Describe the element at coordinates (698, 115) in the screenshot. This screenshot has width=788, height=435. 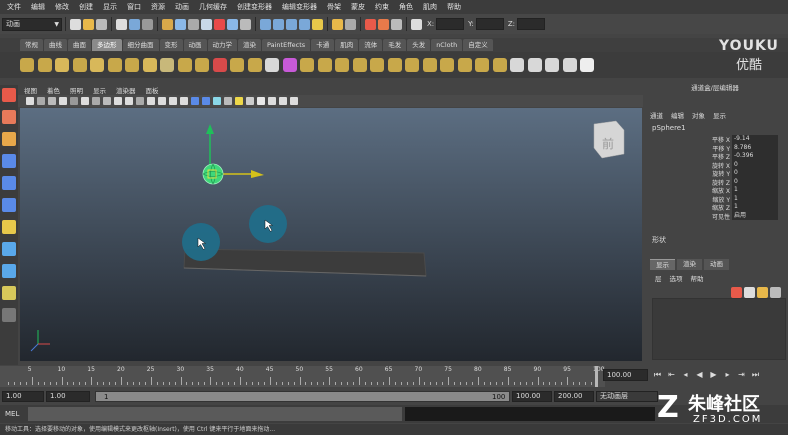
I see `channel-box-menu-item: 对象` at that location.